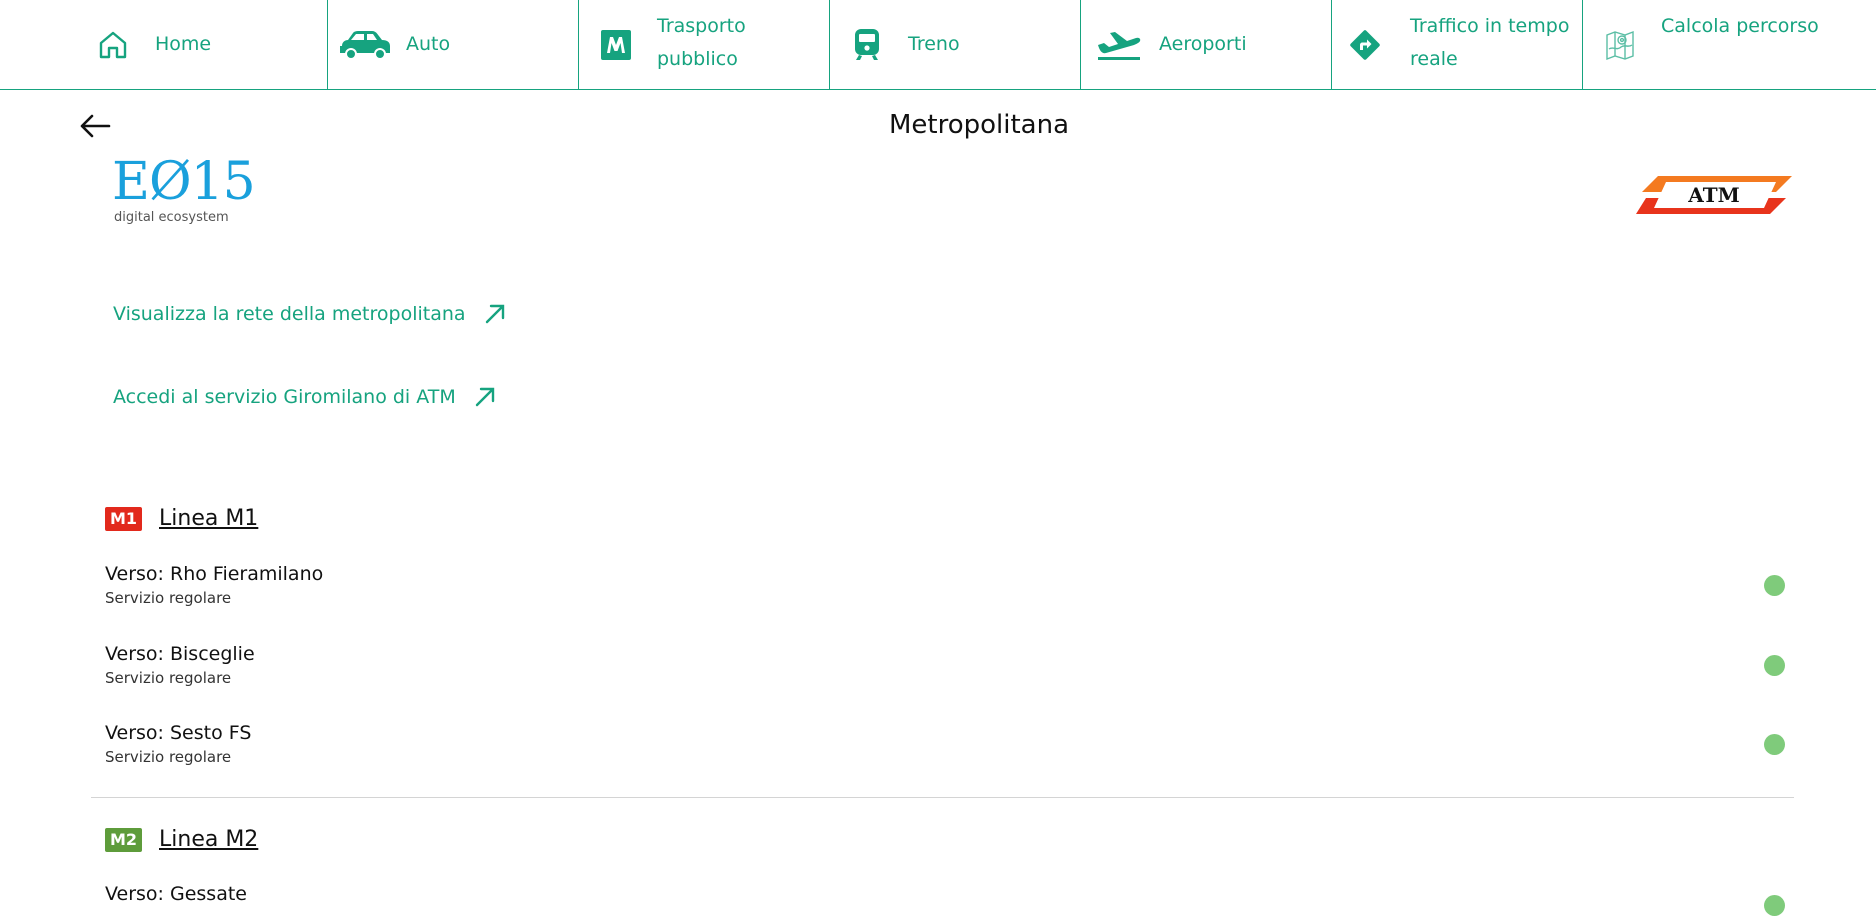 Image resolution: width=1876 pixels, height=916 pixels. Describe the element at coordinates (180, 654) in the screenshot. I see `direction-name: Verso: Bisceglie` at that location.